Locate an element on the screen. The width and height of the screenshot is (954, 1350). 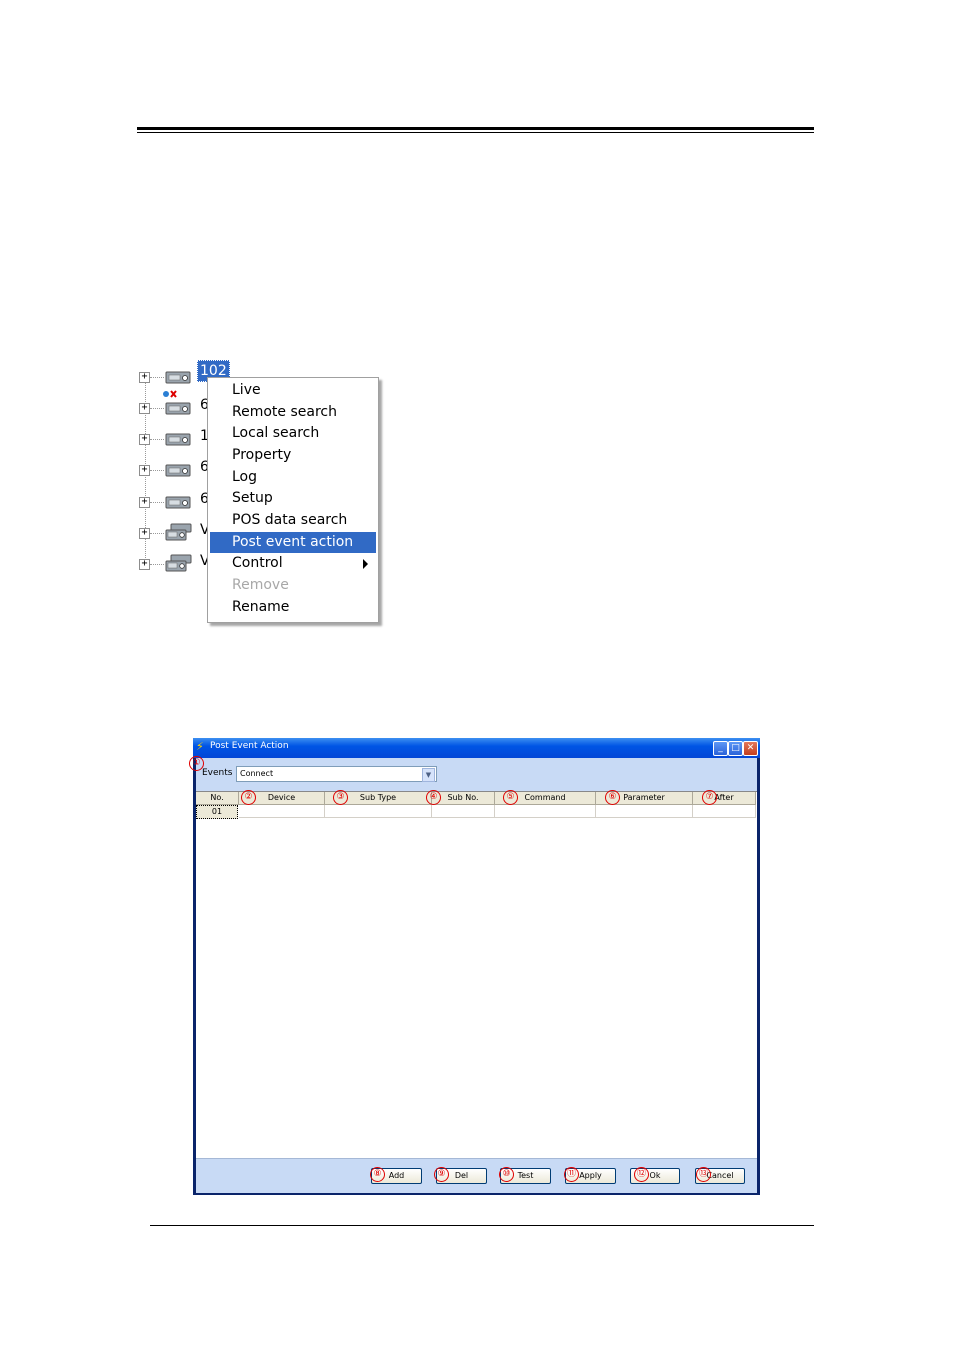
callout-11: ⑪ is located at coordinates (571, 1174).